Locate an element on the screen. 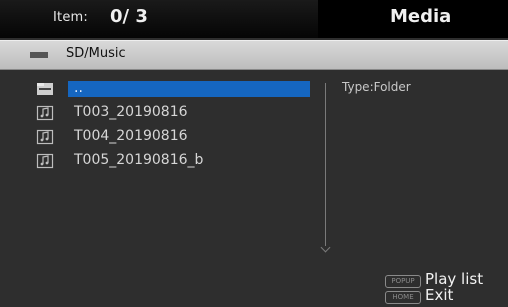  list-scrollbar is located at coordinates (325, 164).